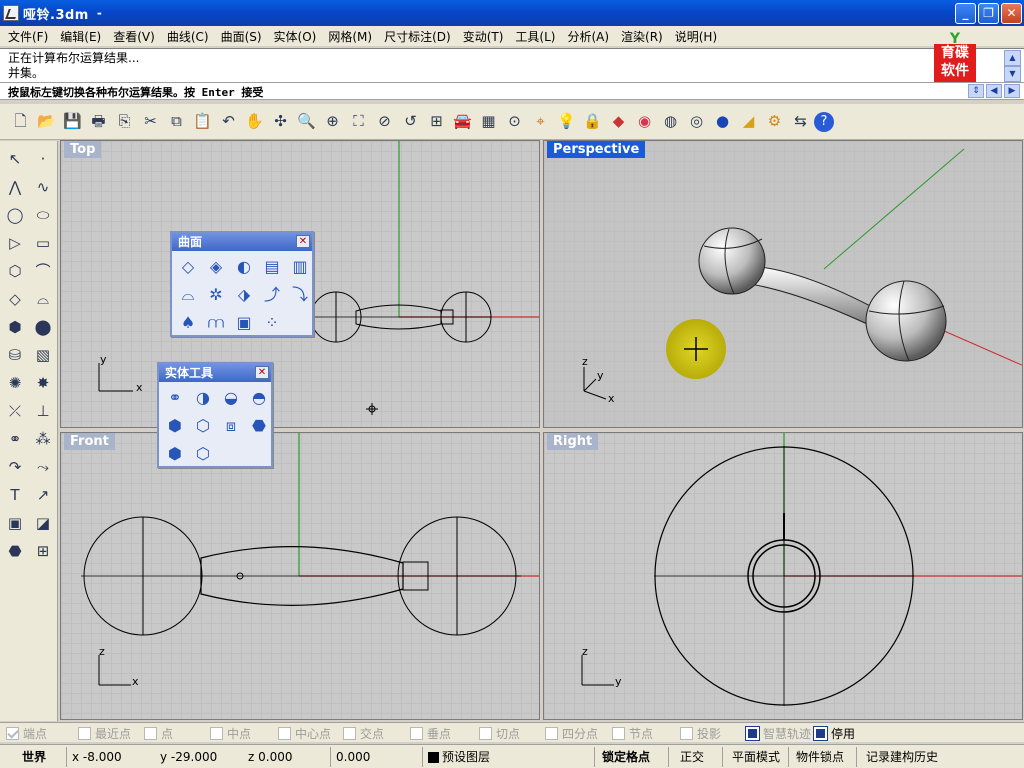  I want to click on surface-sweep2-icon: ⤴, so click(272, 295).